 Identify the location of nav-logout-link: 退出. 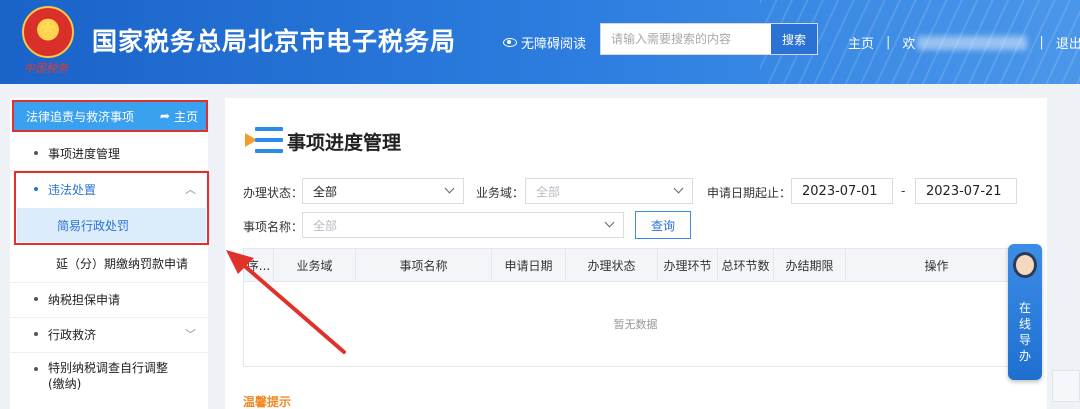
(1068, 42).